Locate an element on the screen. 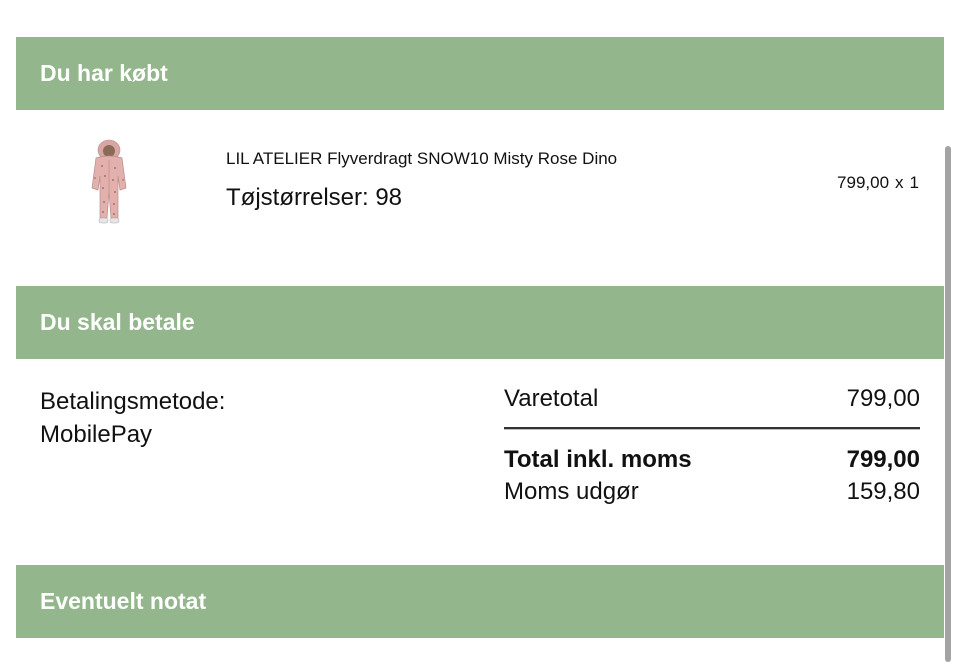  product-quantity: 1 is located at coordinates (914, 182).